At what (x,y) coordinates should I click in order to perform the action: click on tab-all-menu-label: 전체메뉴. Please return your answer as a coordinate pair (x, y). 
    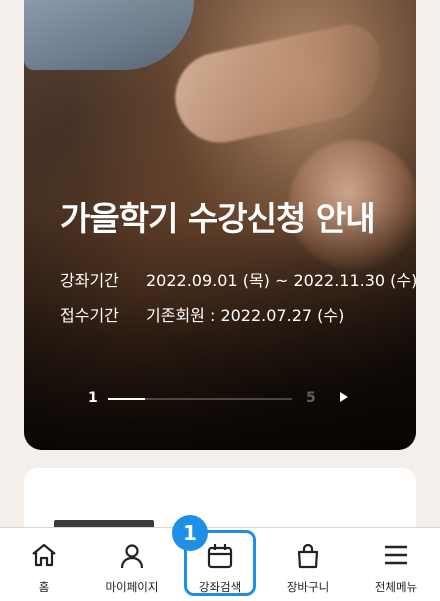
    Looking at the image, I should click on (396, 587).